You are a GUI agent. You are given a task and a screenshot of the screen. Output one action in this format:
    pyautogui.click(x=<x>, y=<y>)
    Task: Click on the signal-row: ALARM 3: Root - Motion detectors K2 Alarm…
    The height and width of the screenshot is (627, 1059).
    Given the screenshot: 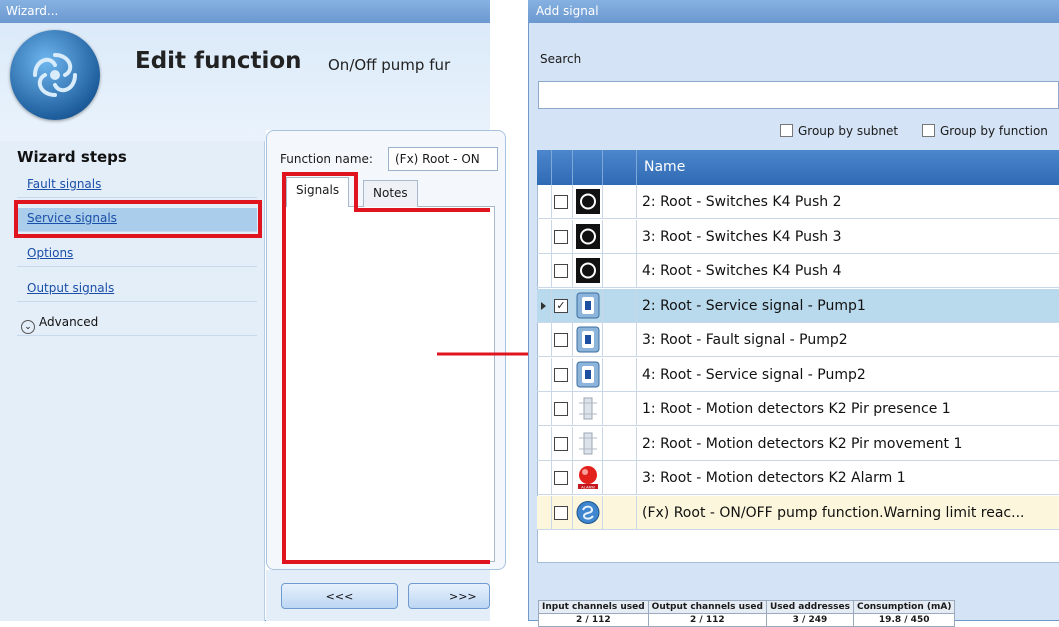 What is the action you would take?
    pyautogui.click(x=798, y=478)
    